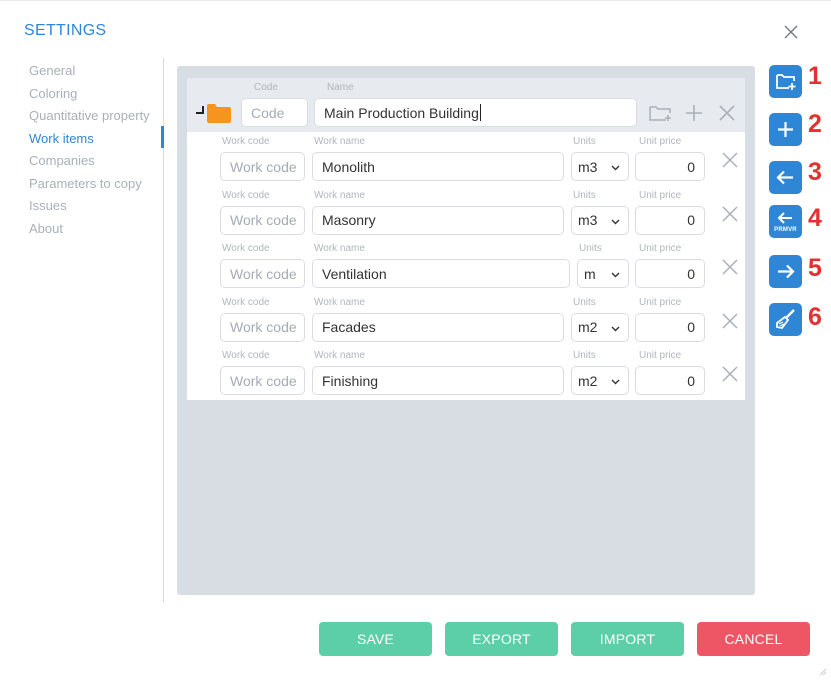 Image resolution: width=831 pixels, height=681 pixels. I want to click on sidebar-item-about: About, so click(96, 229).